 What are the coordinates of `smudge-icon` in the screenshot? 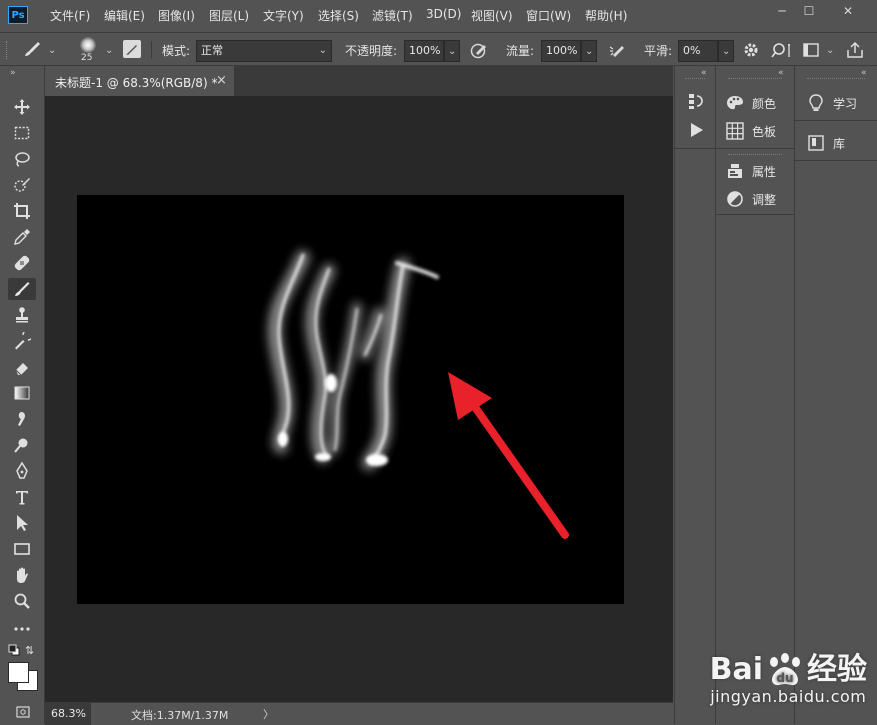 It's located at (22, 419).